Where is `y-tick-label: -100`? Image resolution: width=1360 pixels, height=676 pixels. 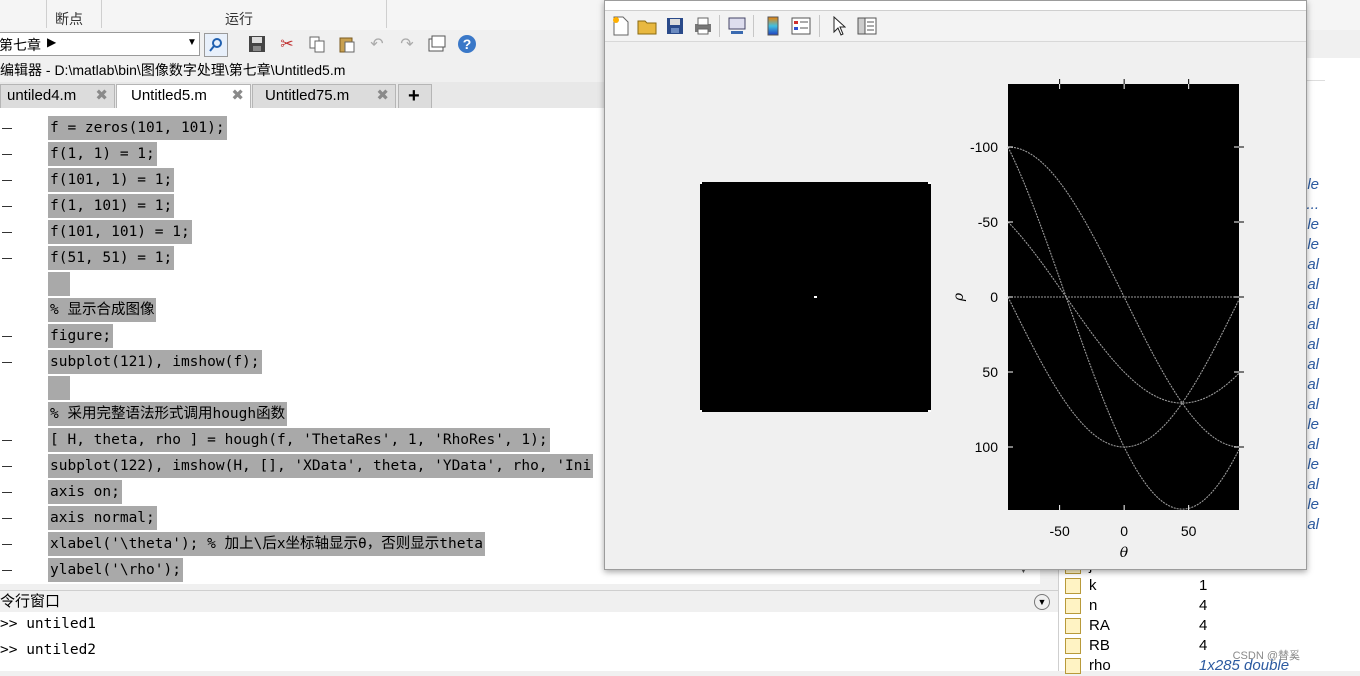
y-tick-label: -100 is located at coordinates (984, 147).